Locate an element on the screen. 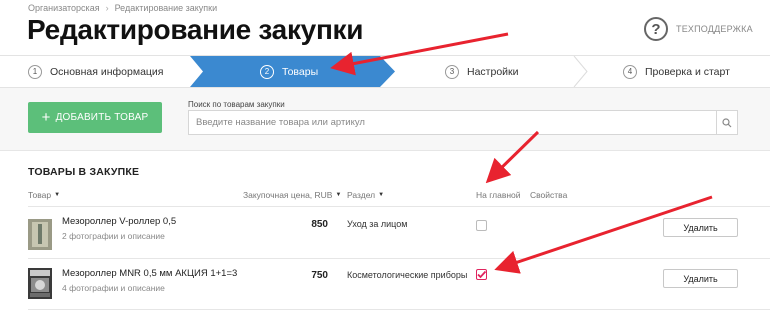 This screenshot has height=314, width=770. question-icon: ? is located at coordinates (656, 29).